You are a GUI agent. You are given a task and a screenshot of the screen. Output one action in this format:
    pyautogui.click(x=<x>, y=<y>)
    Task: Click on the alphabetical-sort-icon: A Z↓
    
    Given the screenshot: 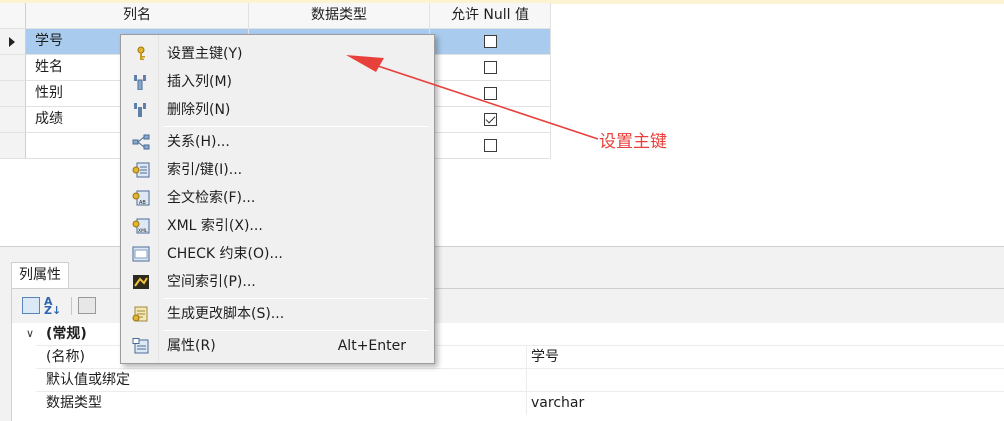 What is the action you would take?
    pyautogui.click(x=53, y=306)
    